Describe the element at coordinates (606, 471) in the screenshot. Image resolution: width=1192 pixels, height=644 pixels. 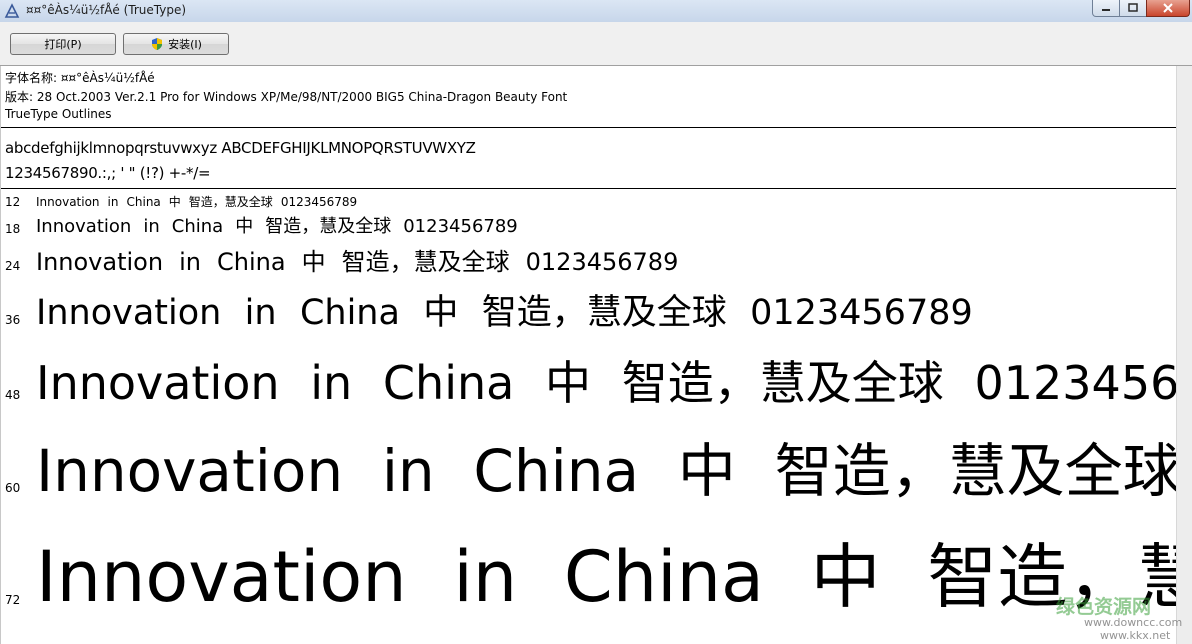
I see `sample-text-60: Innovation in China 中 智造，慧及全球 0123456789` at that location.